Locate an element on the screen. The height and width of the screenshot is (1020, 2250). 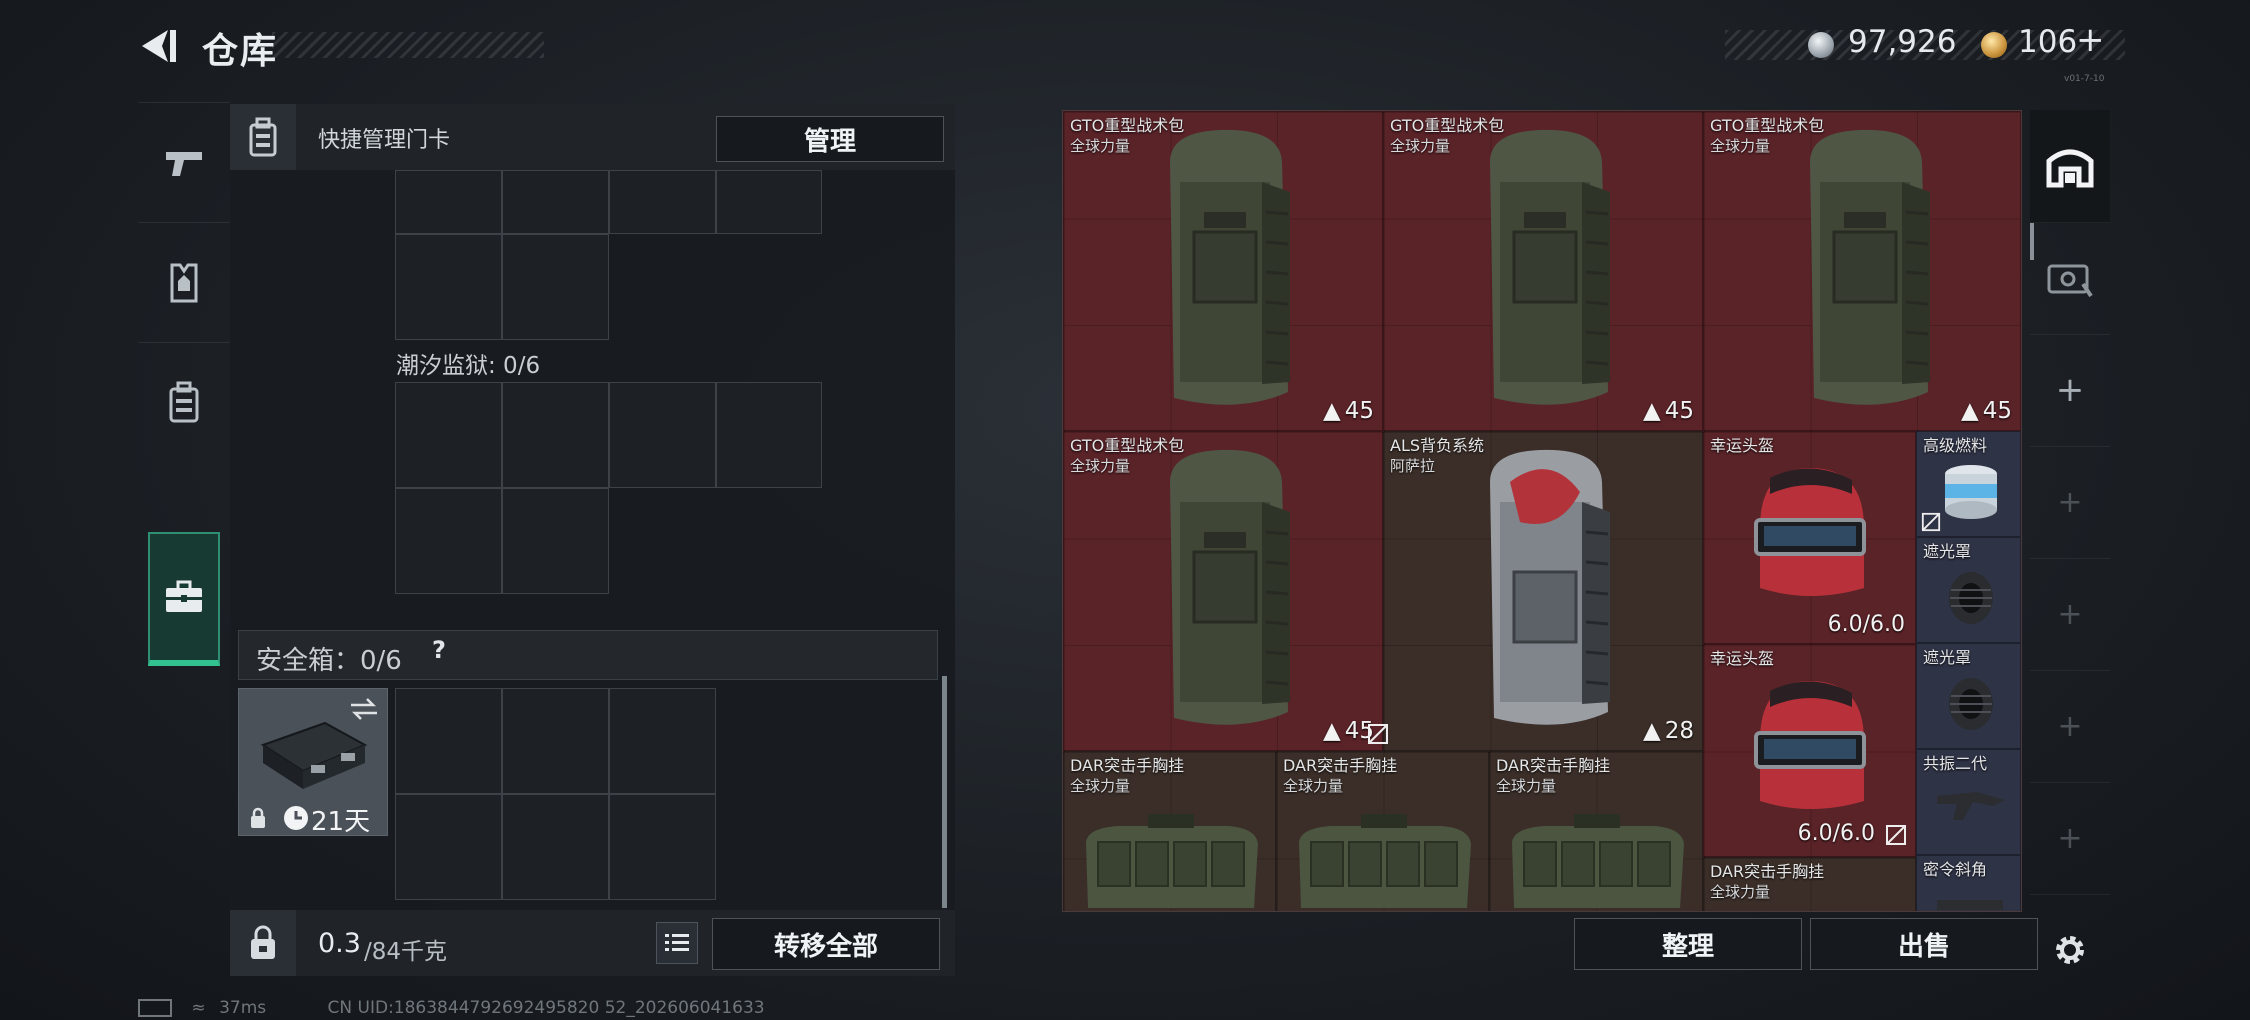
version-text: v01-7-10 is located at coordinates (2084, 79).